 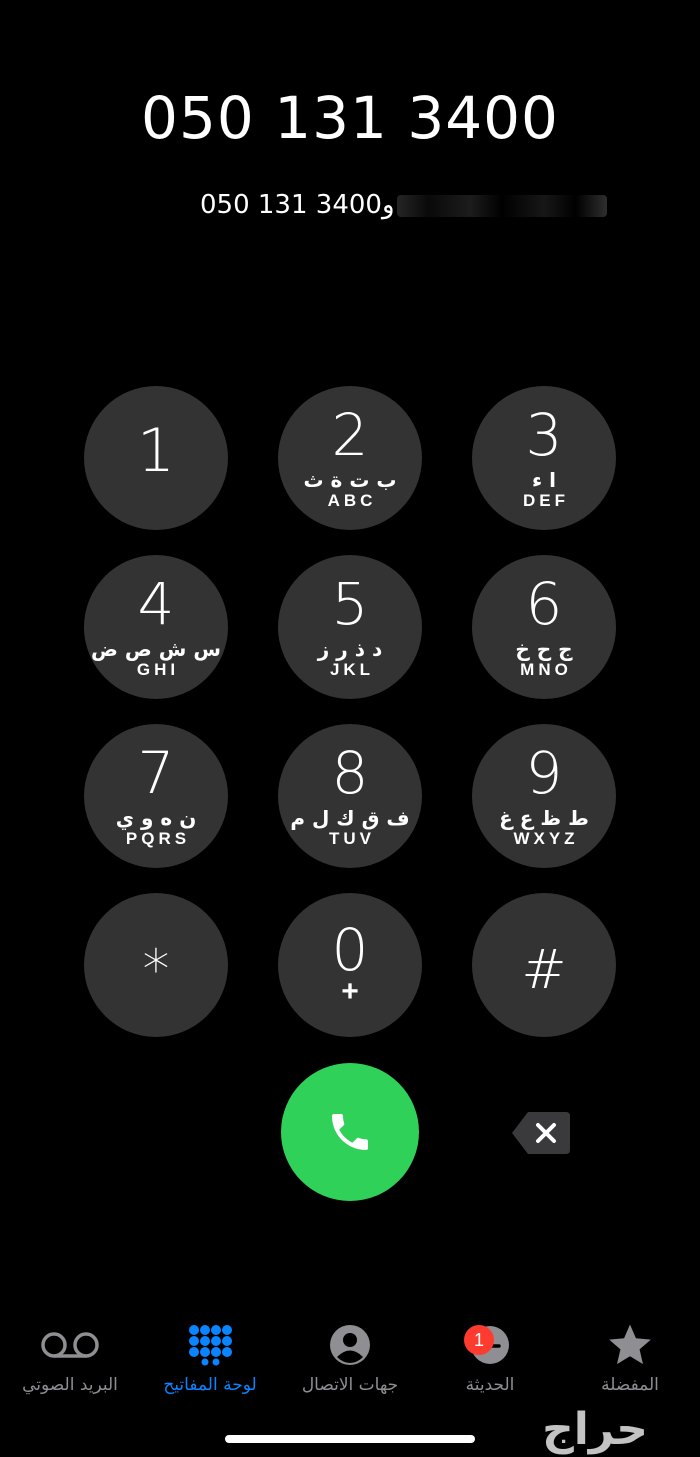 What do you see at coordinates (544, 773) in the screenshot?
I see `key-digit: 9` at bounding box center [544, 773].